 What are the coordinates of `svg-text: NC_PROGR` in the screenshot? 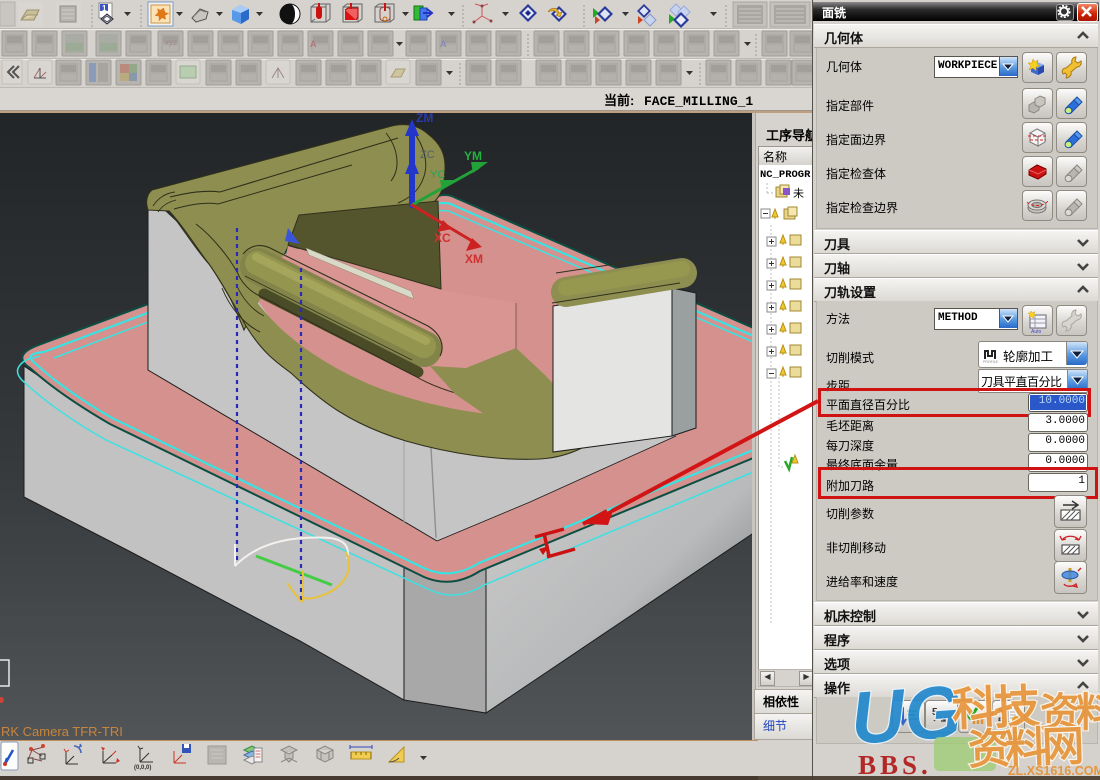 It's located at (785, 175).